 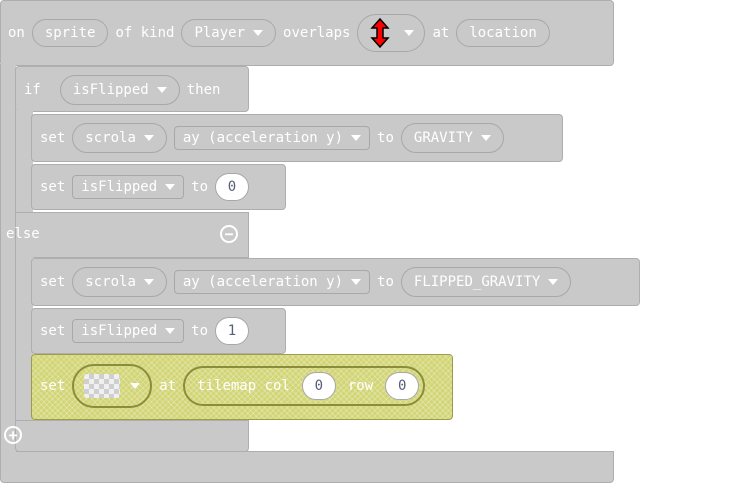 I want to click on tile-dropdown, so click(x=391, y=33).